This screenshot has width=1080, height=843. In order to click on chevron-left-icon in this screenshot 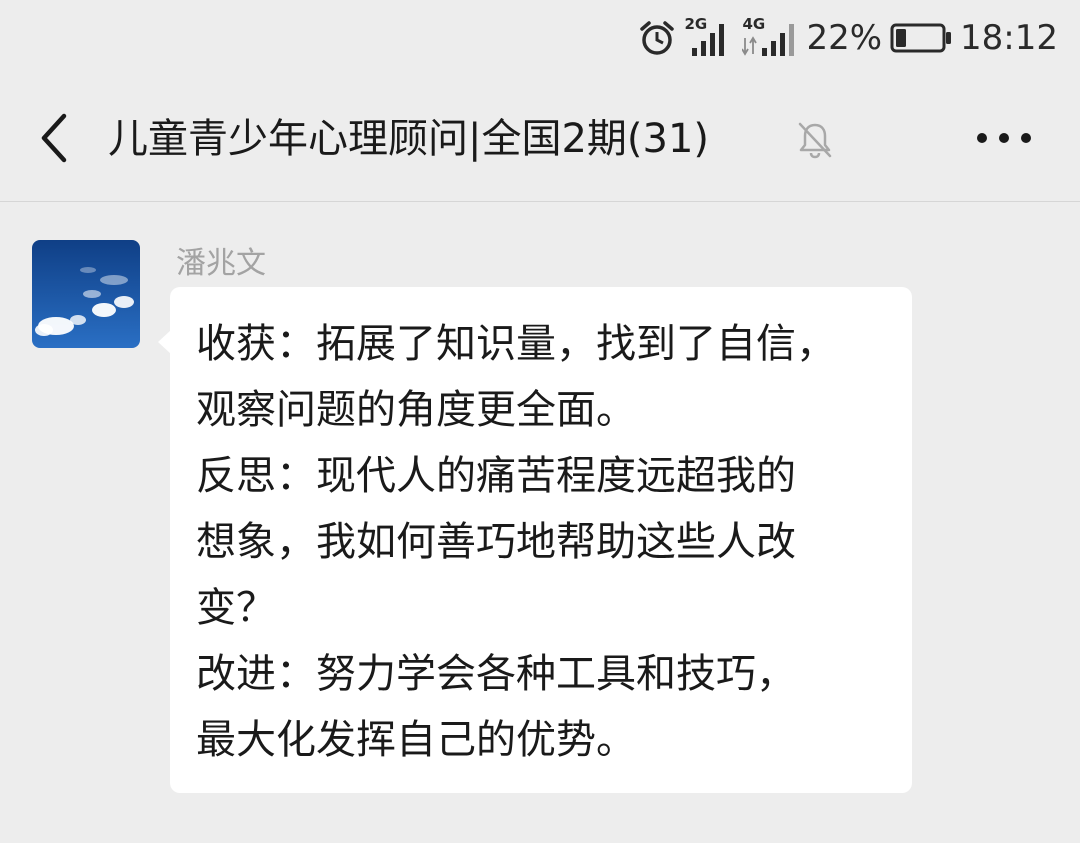, I will do `click(56, 138)`.